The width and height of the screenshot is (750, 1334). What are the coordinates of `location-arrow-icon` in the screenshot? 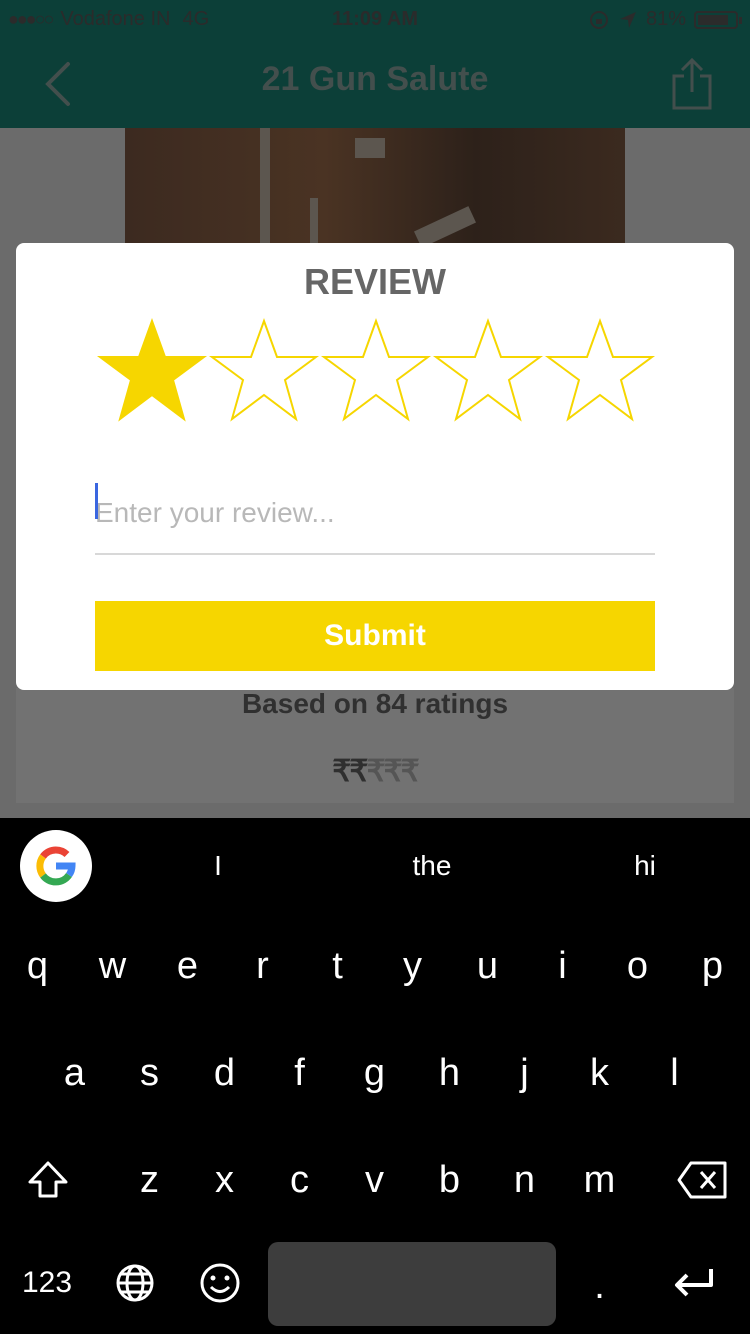 It's located at (627, 19).